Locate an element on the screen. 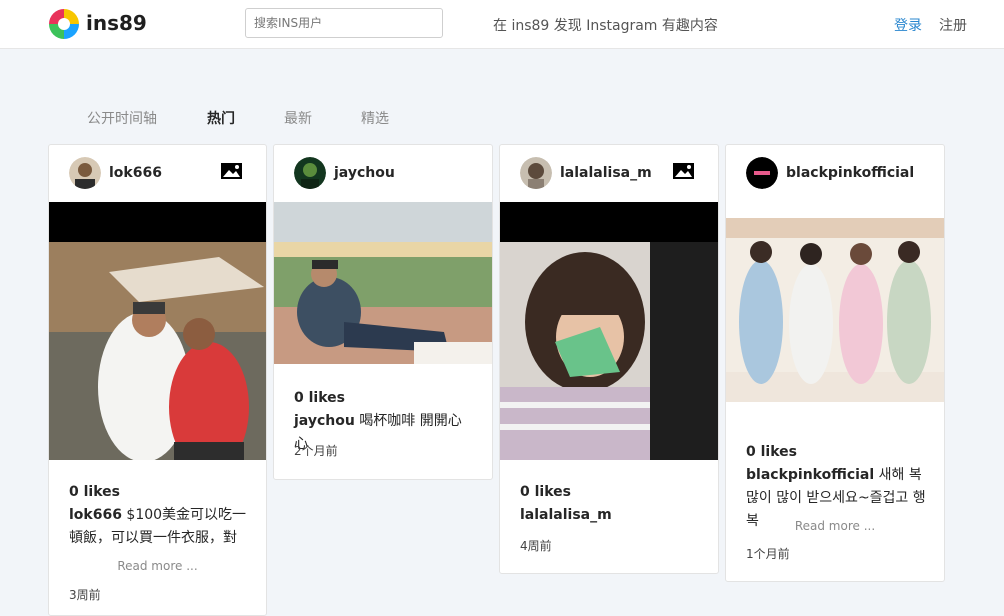 The image size is (1004, 616). post-caption: lok666 $100美金可以吃一頓飯，可以買一件衣服，對 is located at coordinates (159, 527).